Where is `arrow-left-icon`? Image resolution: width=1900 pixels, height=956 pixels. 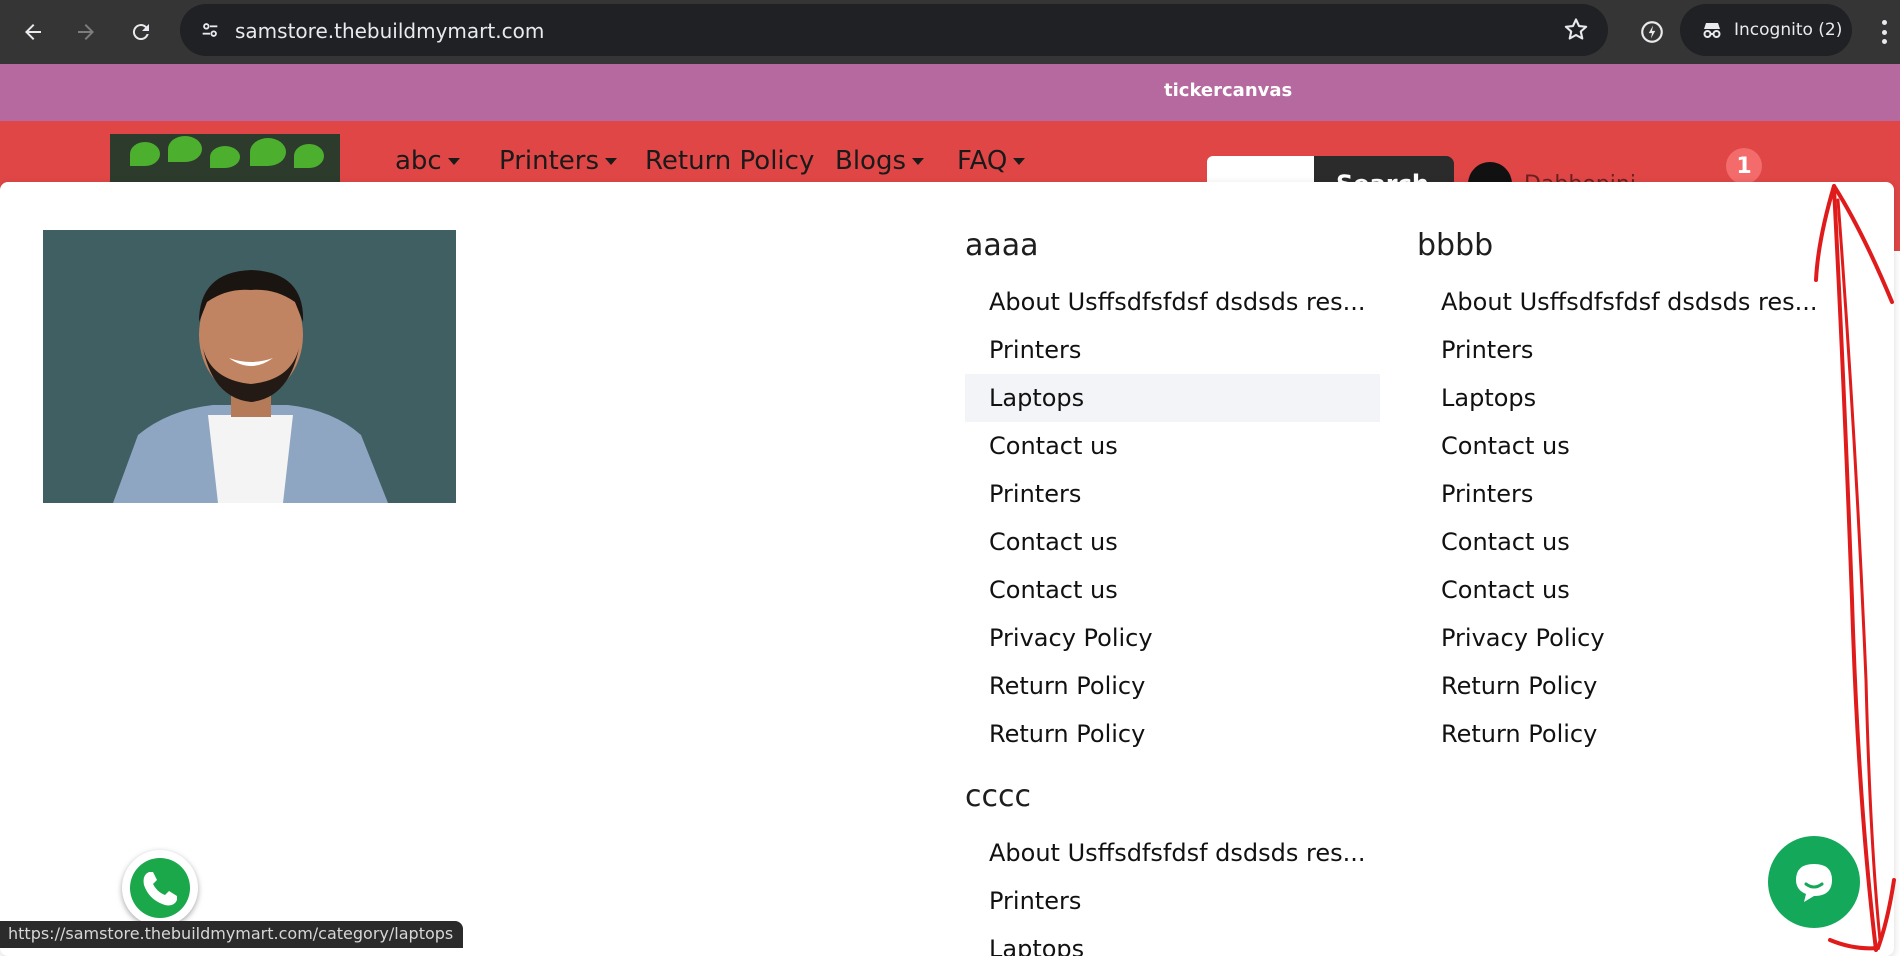
arrow-left-icon is located at coordinates (33, 32).